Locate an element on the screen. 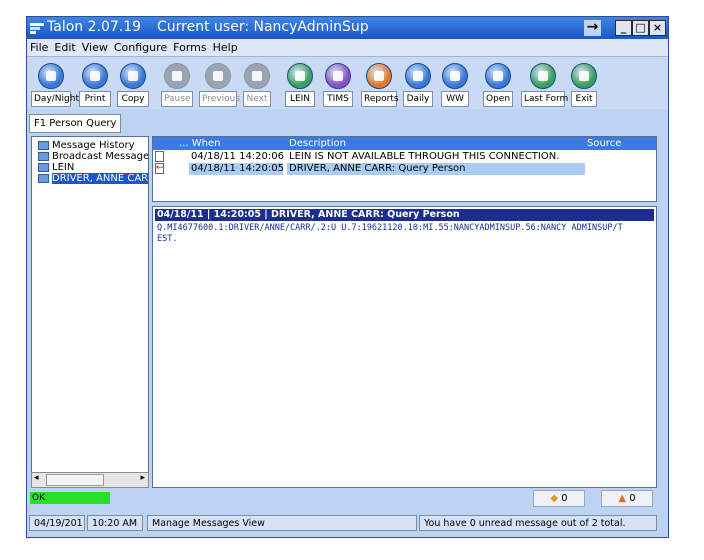 The image size is (704, 560). document-icon is located at coordinates (159, 156).